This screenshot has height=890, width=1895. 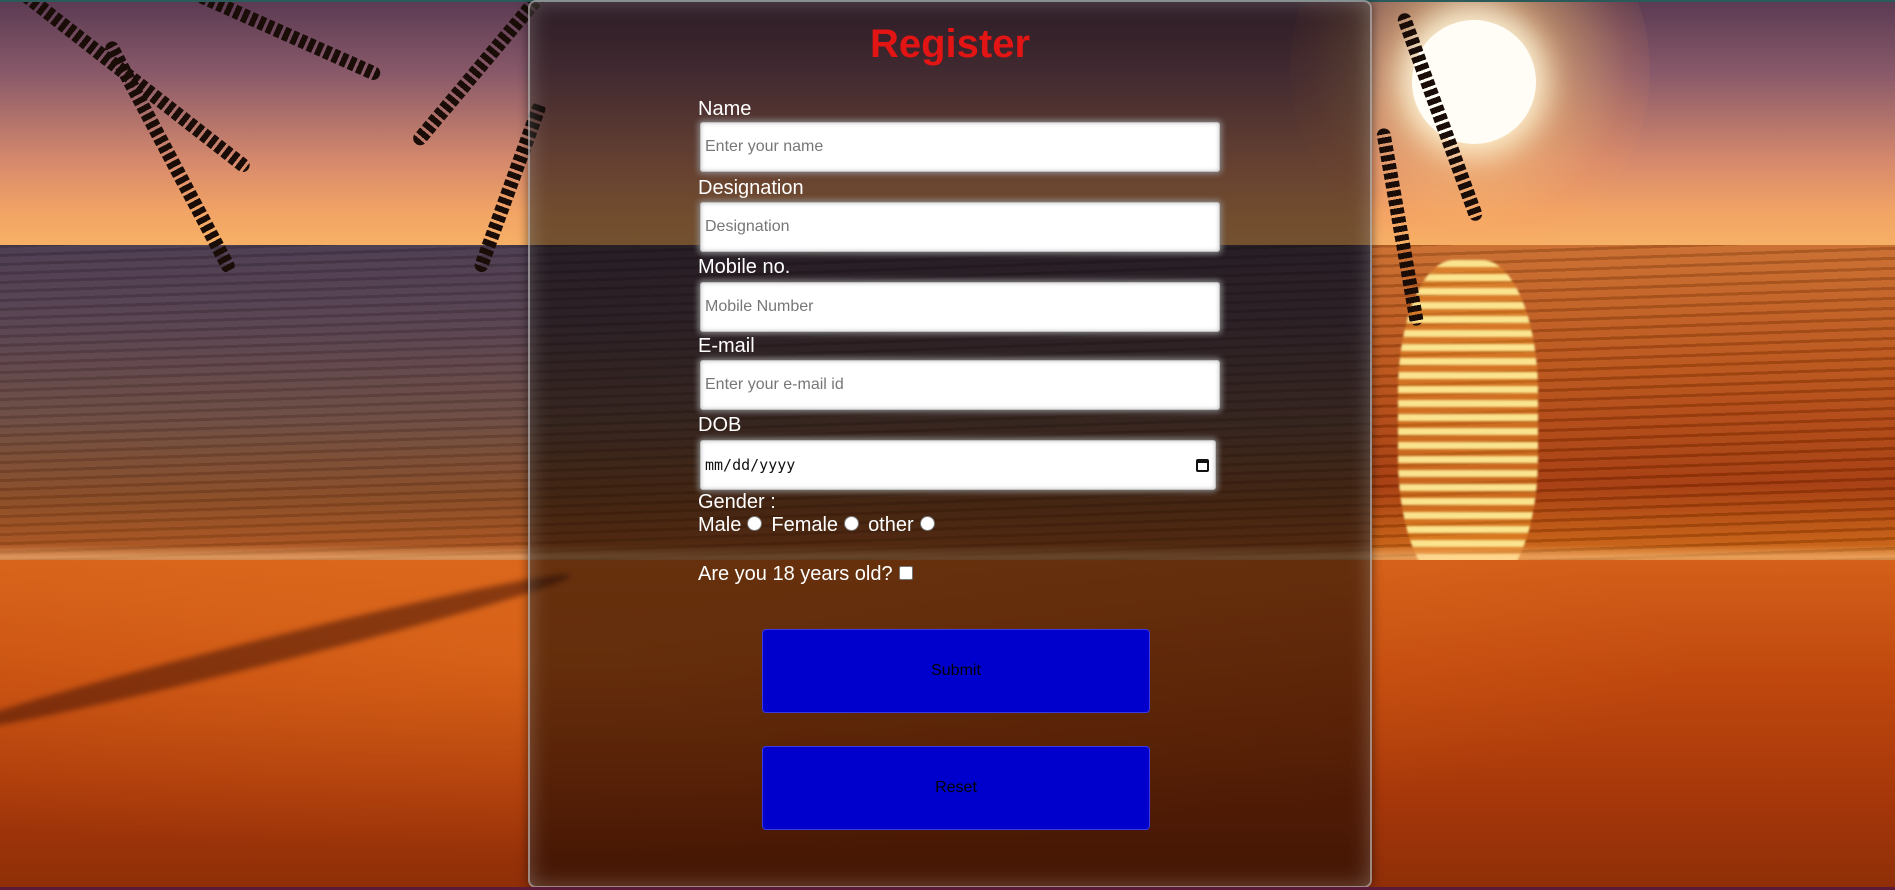 What do you see at coordinates (720, 525) in the screenshot?
I see `gender-option-label-male: Male` at bounding box center [720, 525].